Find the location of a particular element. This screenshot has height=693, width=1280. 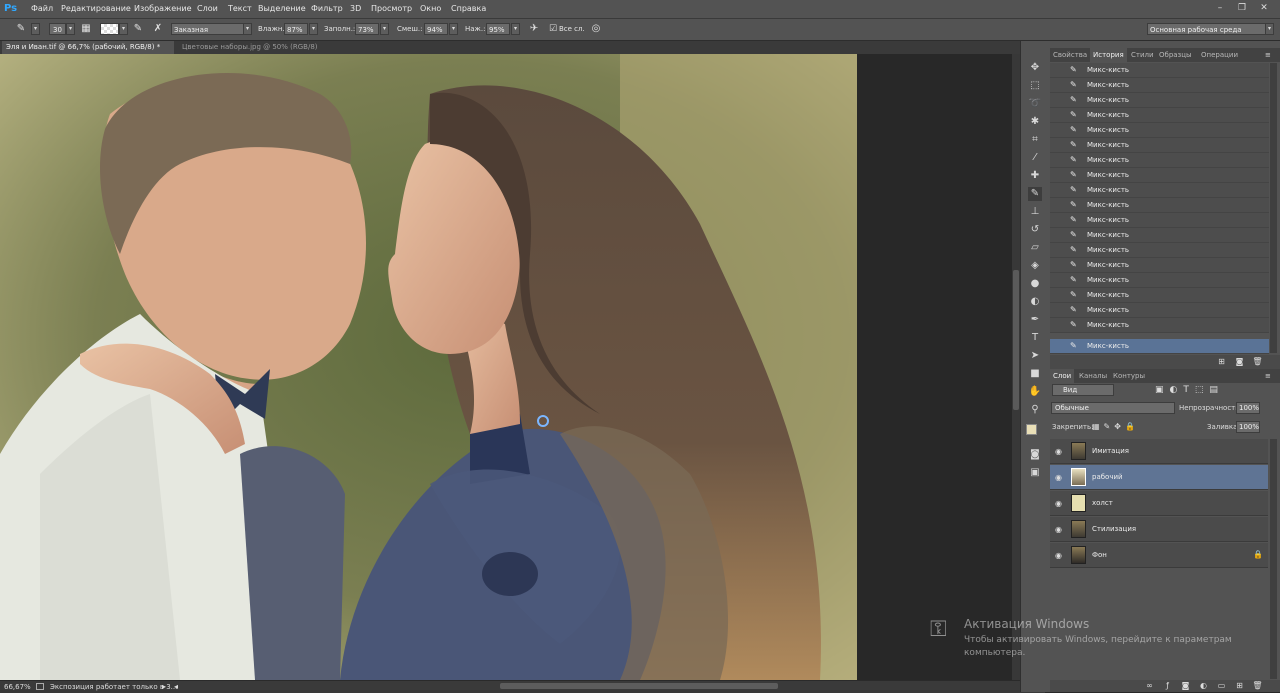

tab-properties: Свойства is located at coordinates (1070, 55).